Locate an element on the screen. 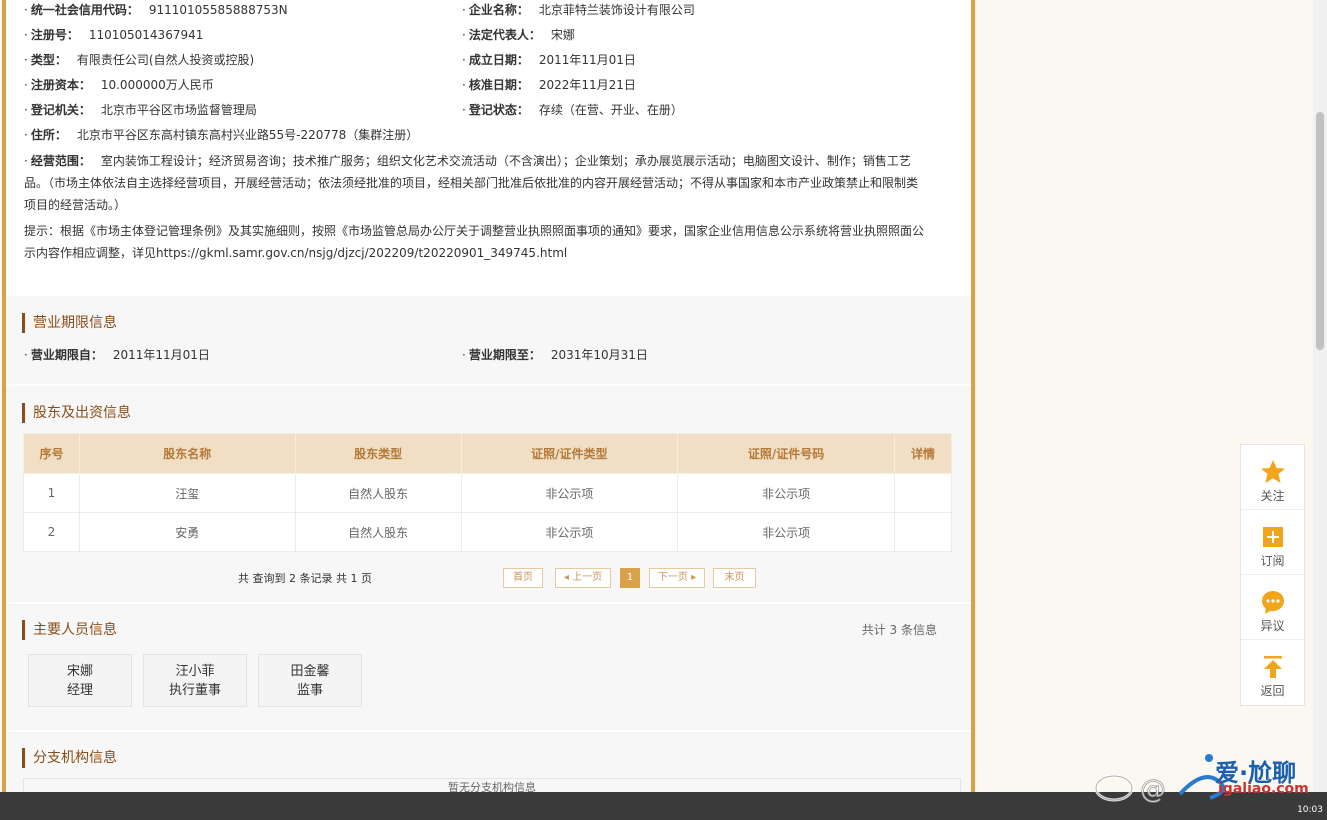 The width and height of the screenshot is (1327, 820). legal-rep-label: 法定代表人： is located at coordinates (504, 35).